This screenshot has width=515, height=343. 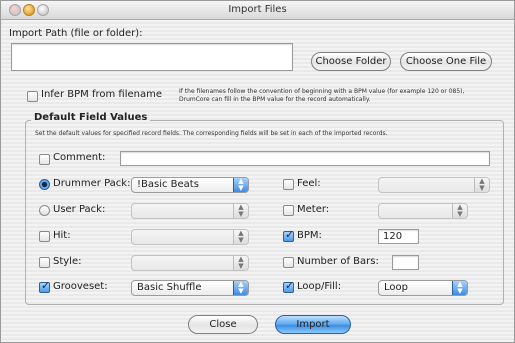 What do you see at coordinates (79, 157) in the screenshot?
I see `comment-label: Comment:` at bounding box center [79, 157].